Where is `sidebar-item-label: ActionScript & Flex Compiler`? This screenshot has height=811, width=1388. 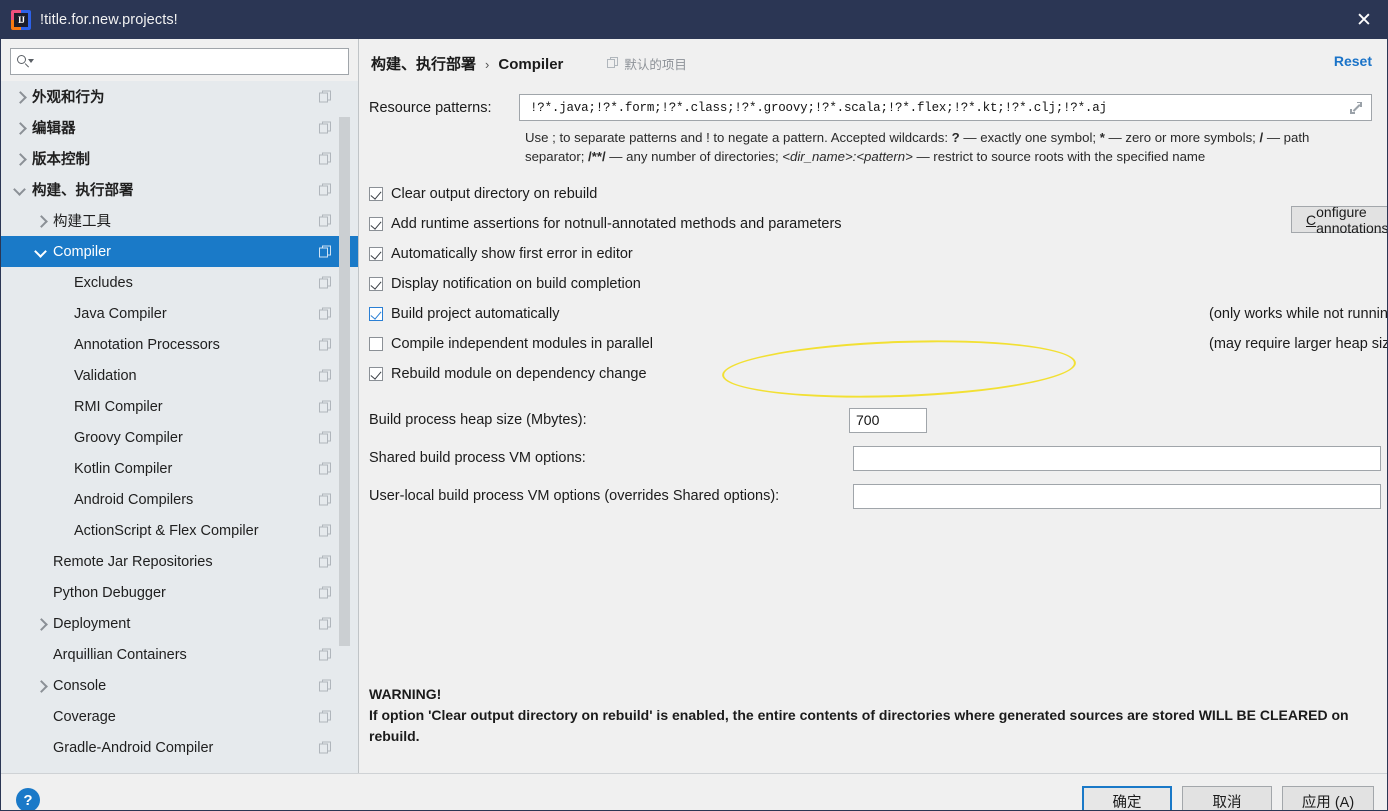 sidebar-item-label: ActionScript & Flex Compiler is located at coordinates (166, 530).